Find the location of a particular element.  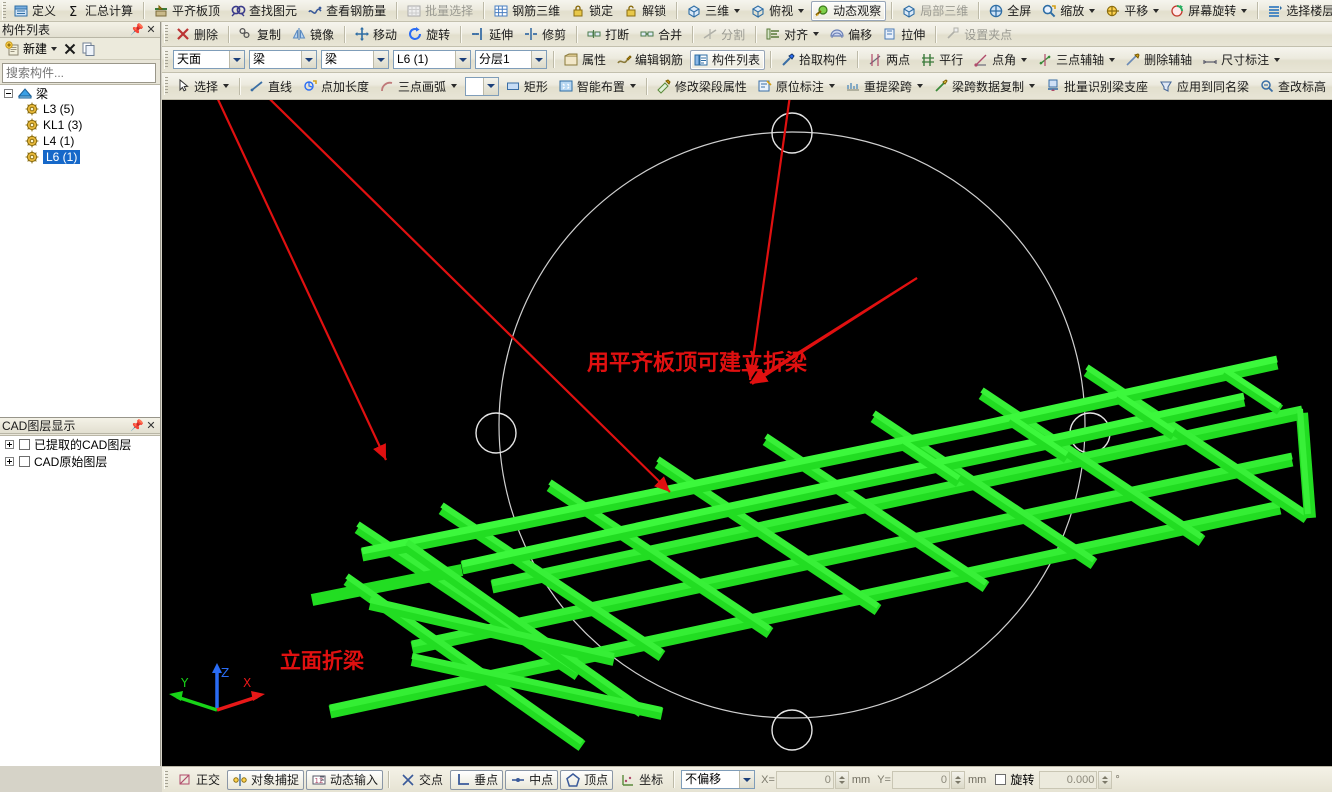

new-component-button: 新建 is located at coordinates (31, 49).